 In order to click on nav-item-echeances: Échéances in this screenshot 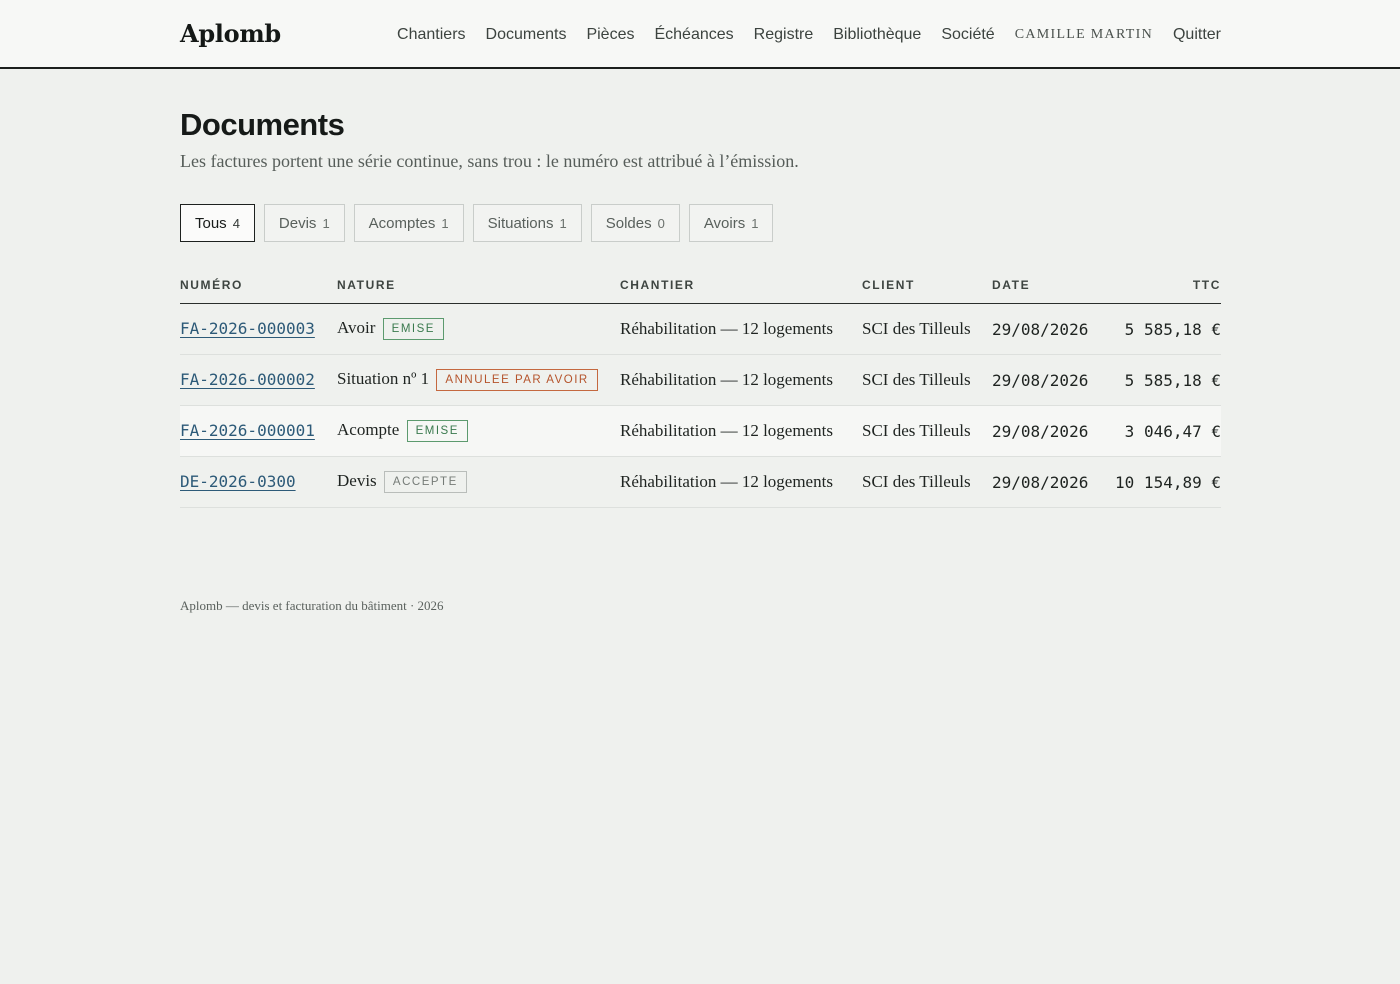, I will do `click(693, 35)`.